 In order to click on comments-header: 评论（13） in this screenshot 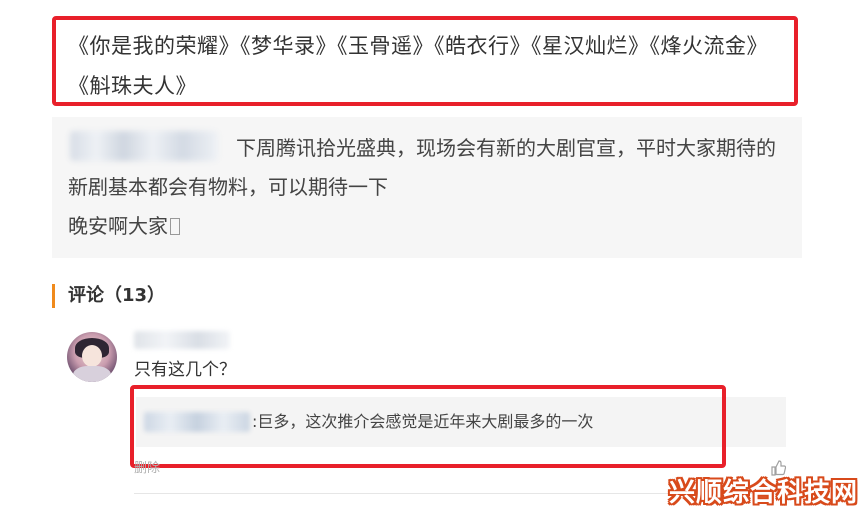, I will do `click(108, 296)`.